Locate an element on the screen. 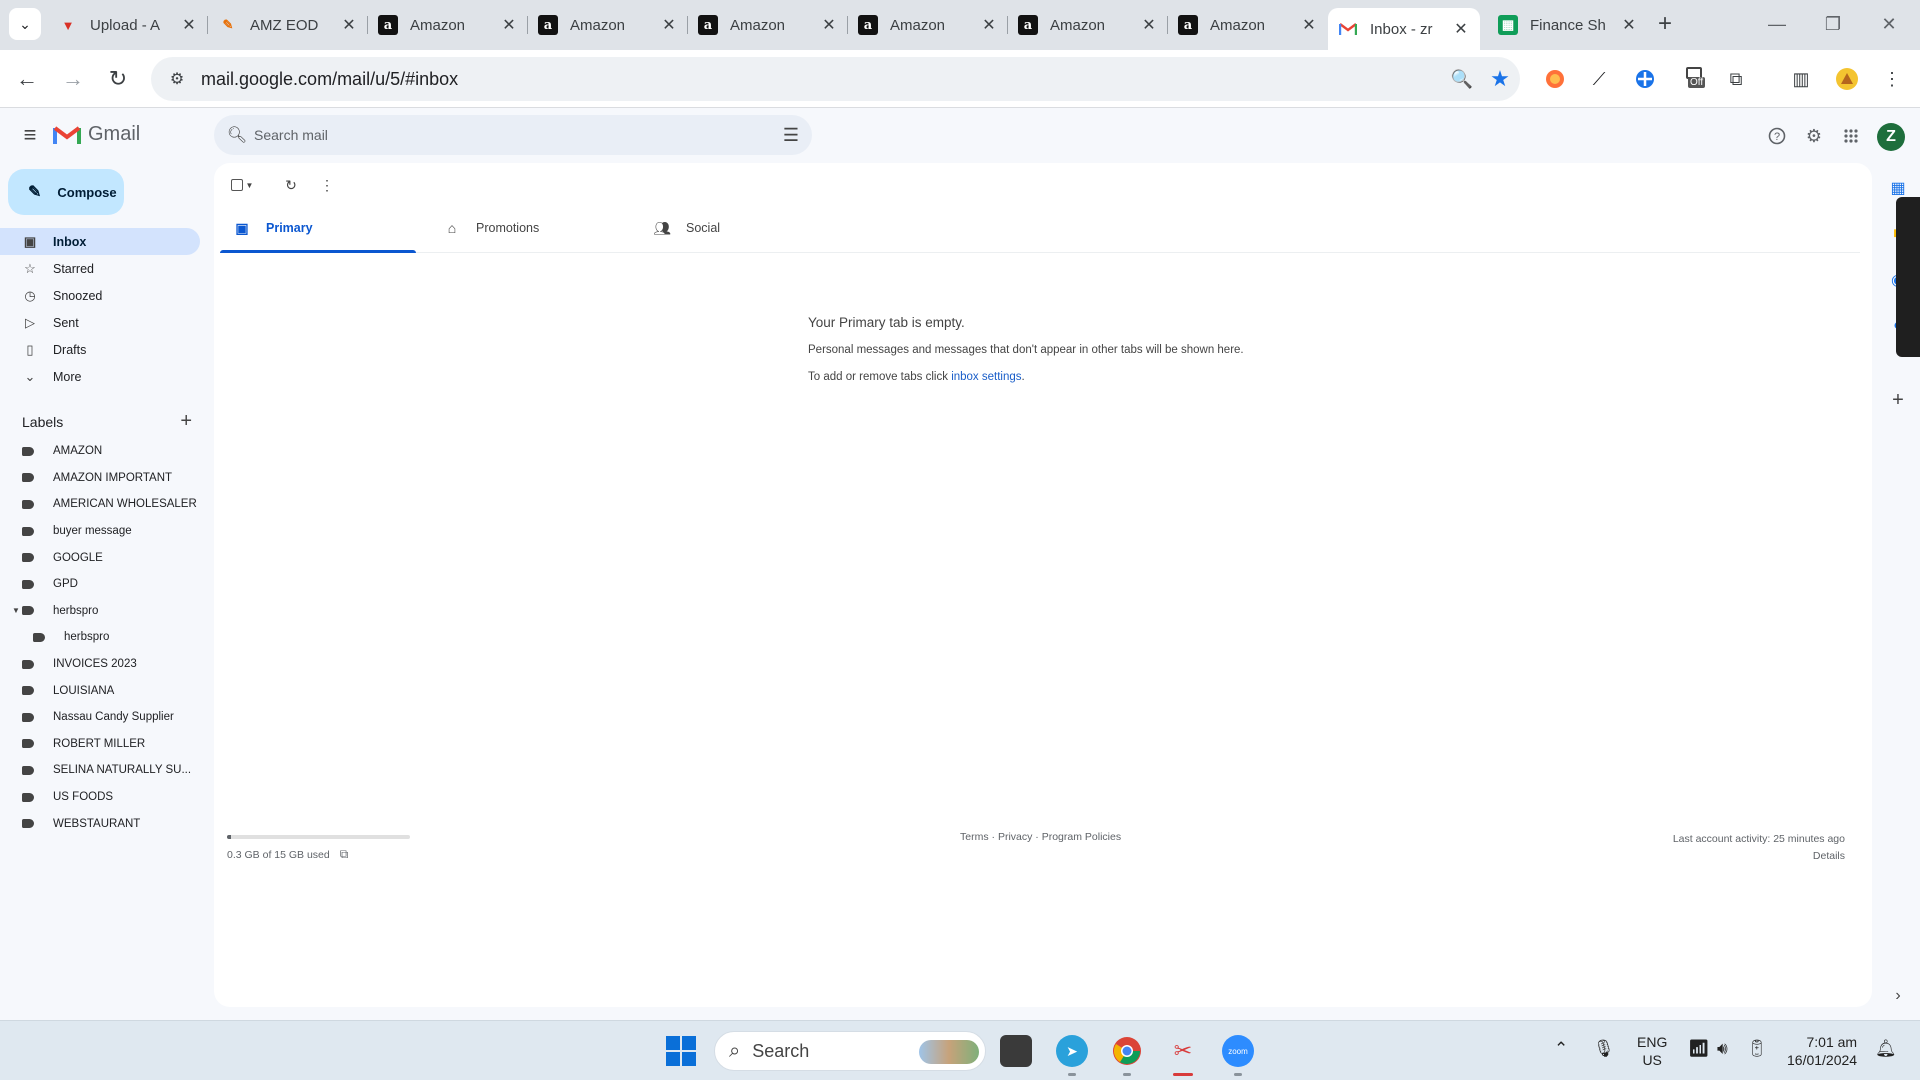 The height and width of the screenshot is (1080, 1920). reload-button: ↻ is located at coordinates (118, 79).